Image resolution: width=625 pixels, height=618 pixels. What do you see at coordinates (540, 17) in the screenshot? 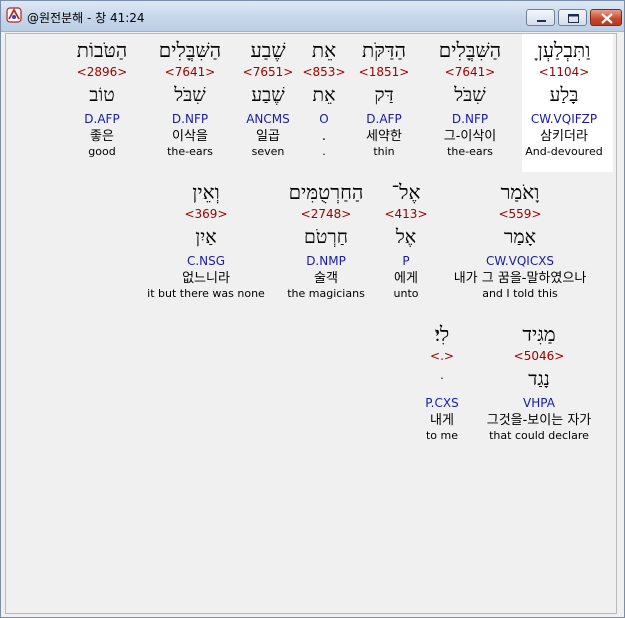
I see `minimize-button` at bounding box center [540, 17].